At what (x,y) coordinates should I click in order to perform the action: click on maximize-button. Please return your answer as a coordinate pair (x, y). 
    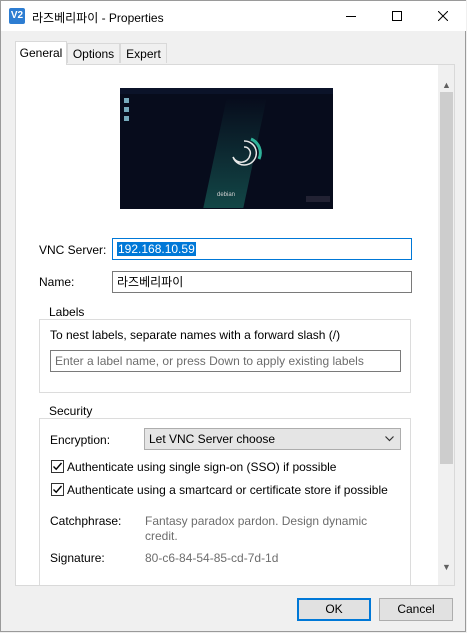
    Looking at the image, I should click on (397, 16).